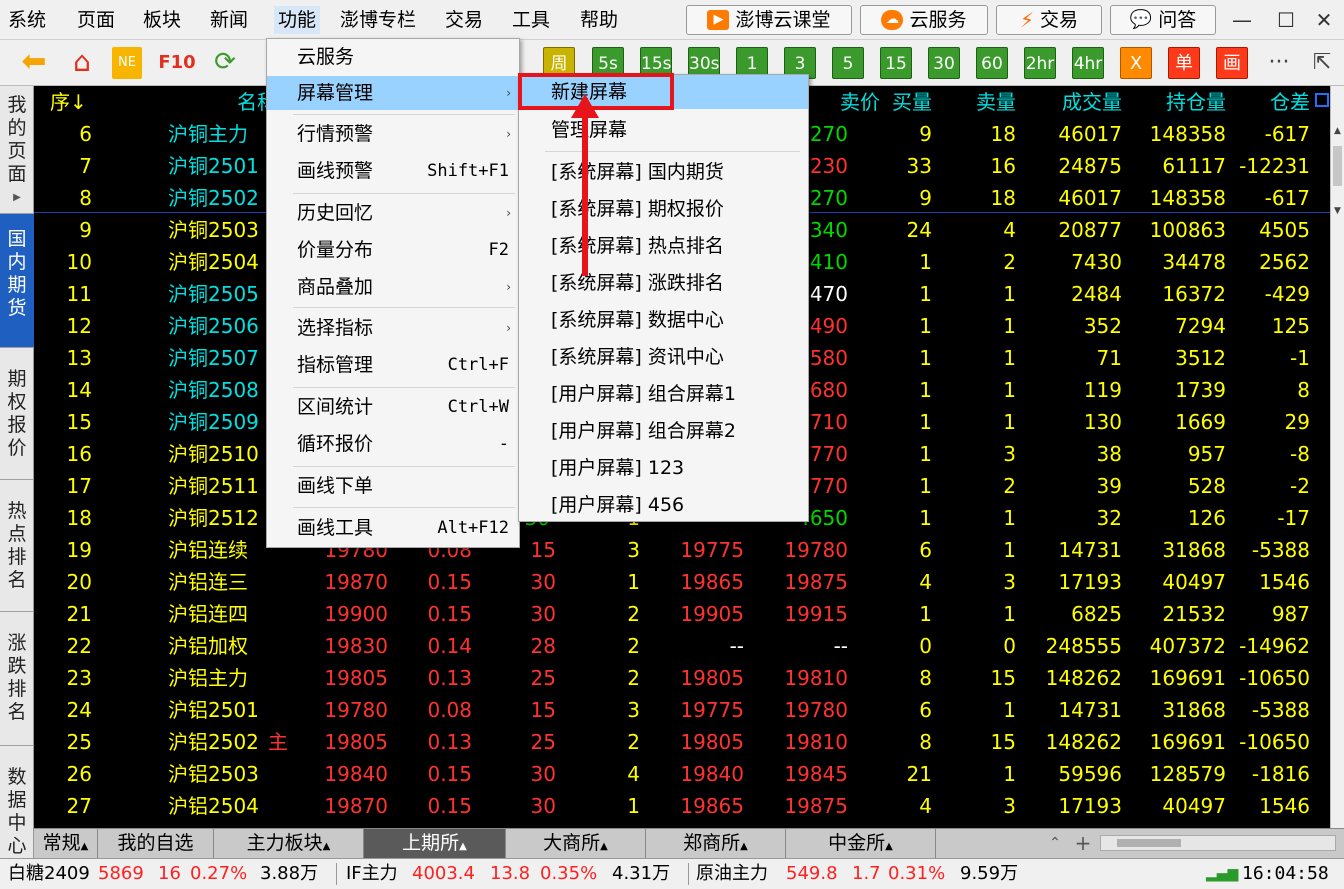 This screenshot has width=1344, height=889. Describe the element at coordinates (393, 365) in the screenshot. I see `function-menu-item: 指标管理 Ctrl+F` at that location.